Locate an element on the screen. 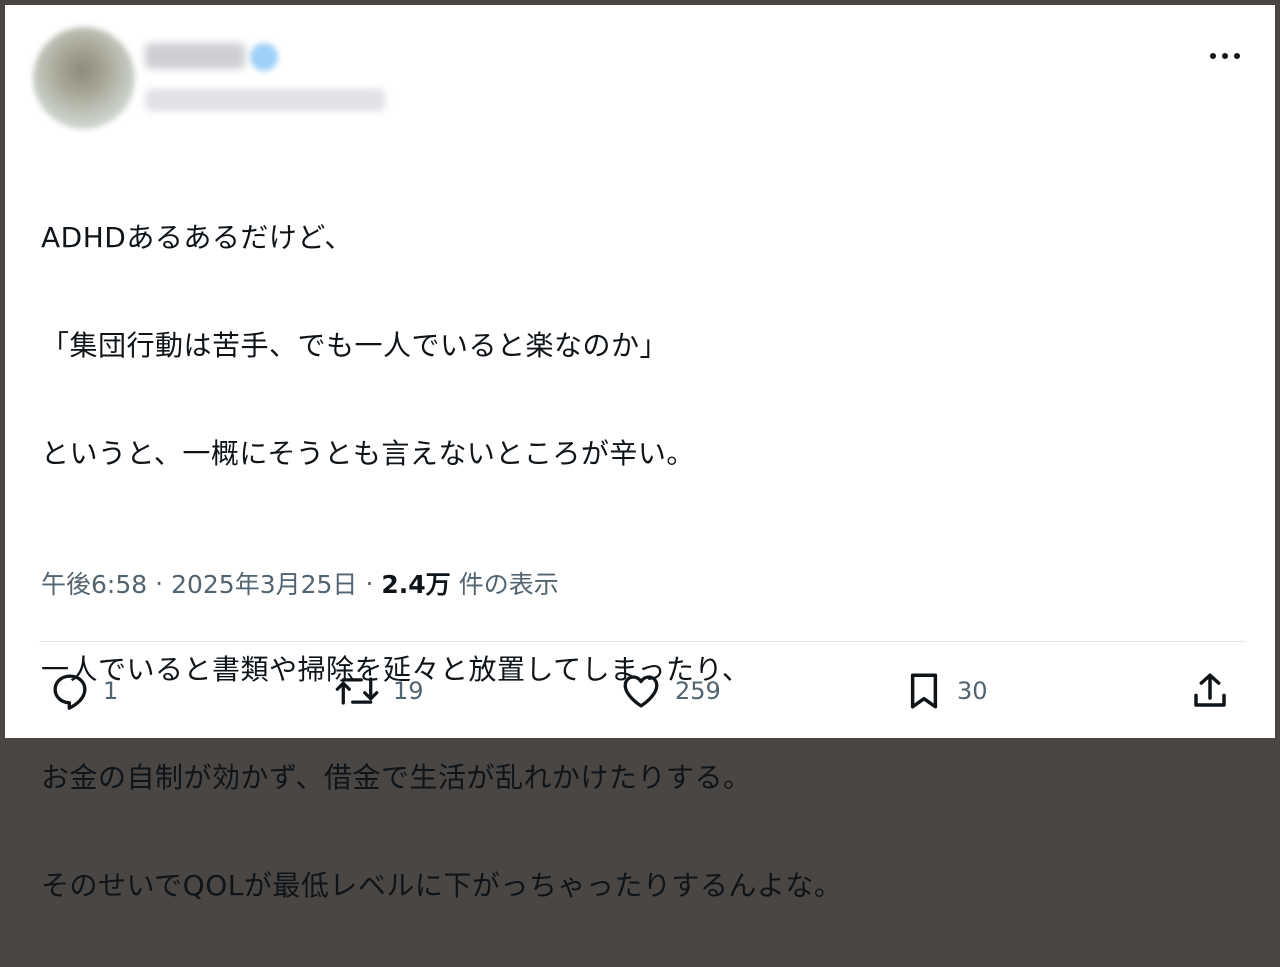 The height and width of the screenshot is (967, 1280). bookmark-count: 30 is located at coordinates (972, 691).